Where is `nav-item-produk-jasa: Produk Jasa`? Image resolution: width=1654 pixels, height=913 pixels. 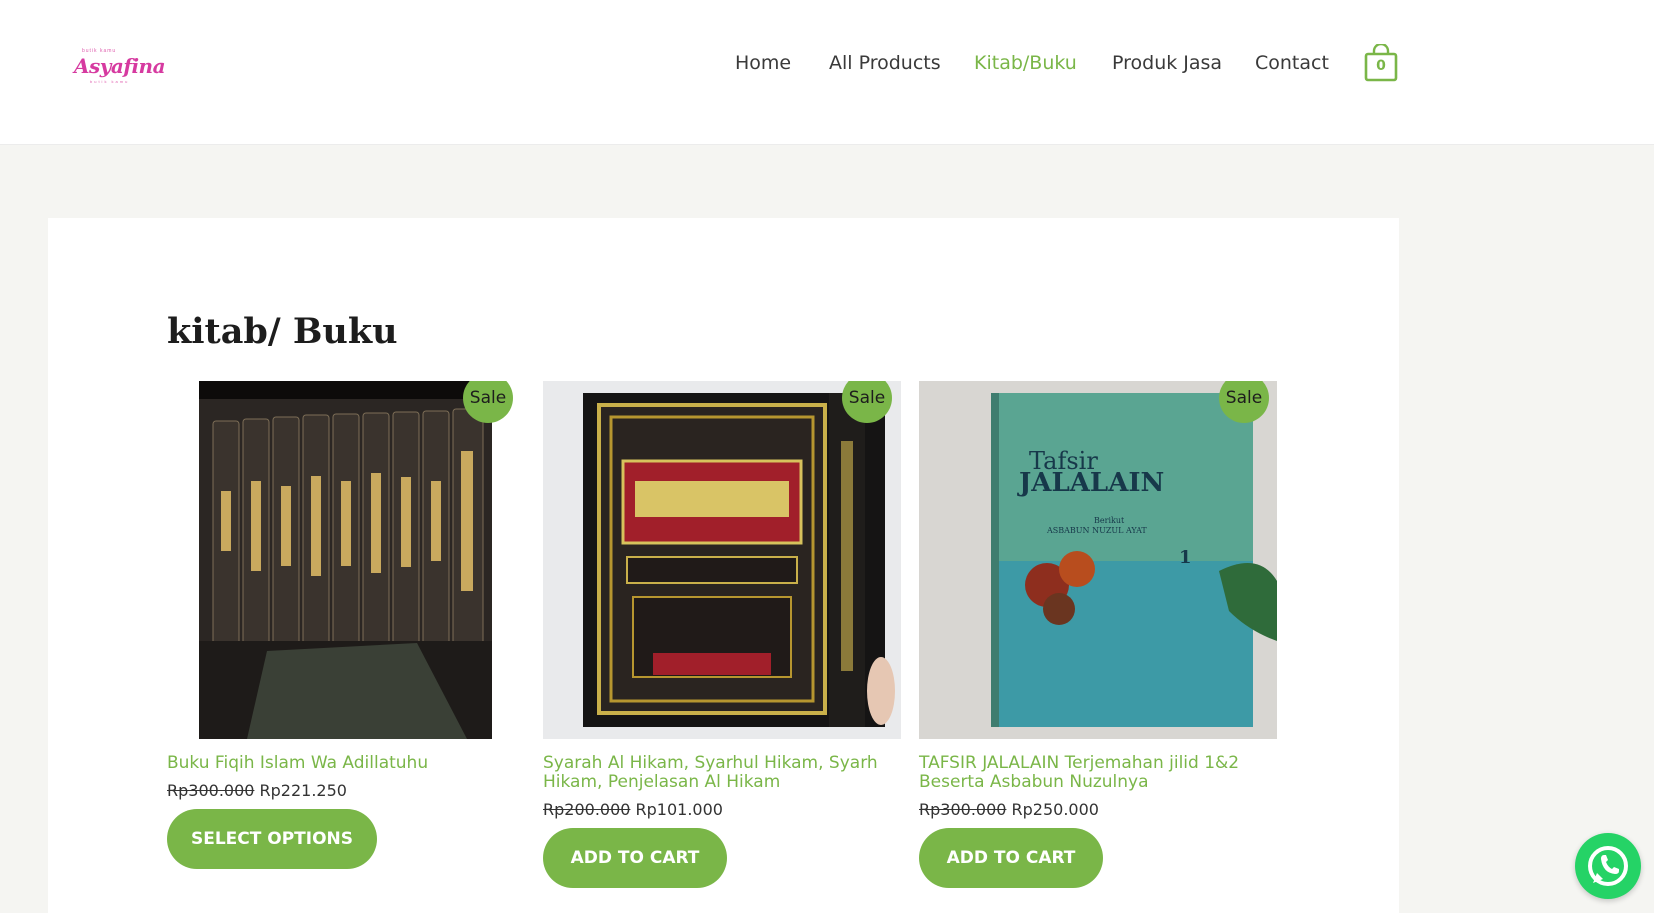
nav-item-produk-jasa: Produk Jasa is located at coordinates (1167, 63).